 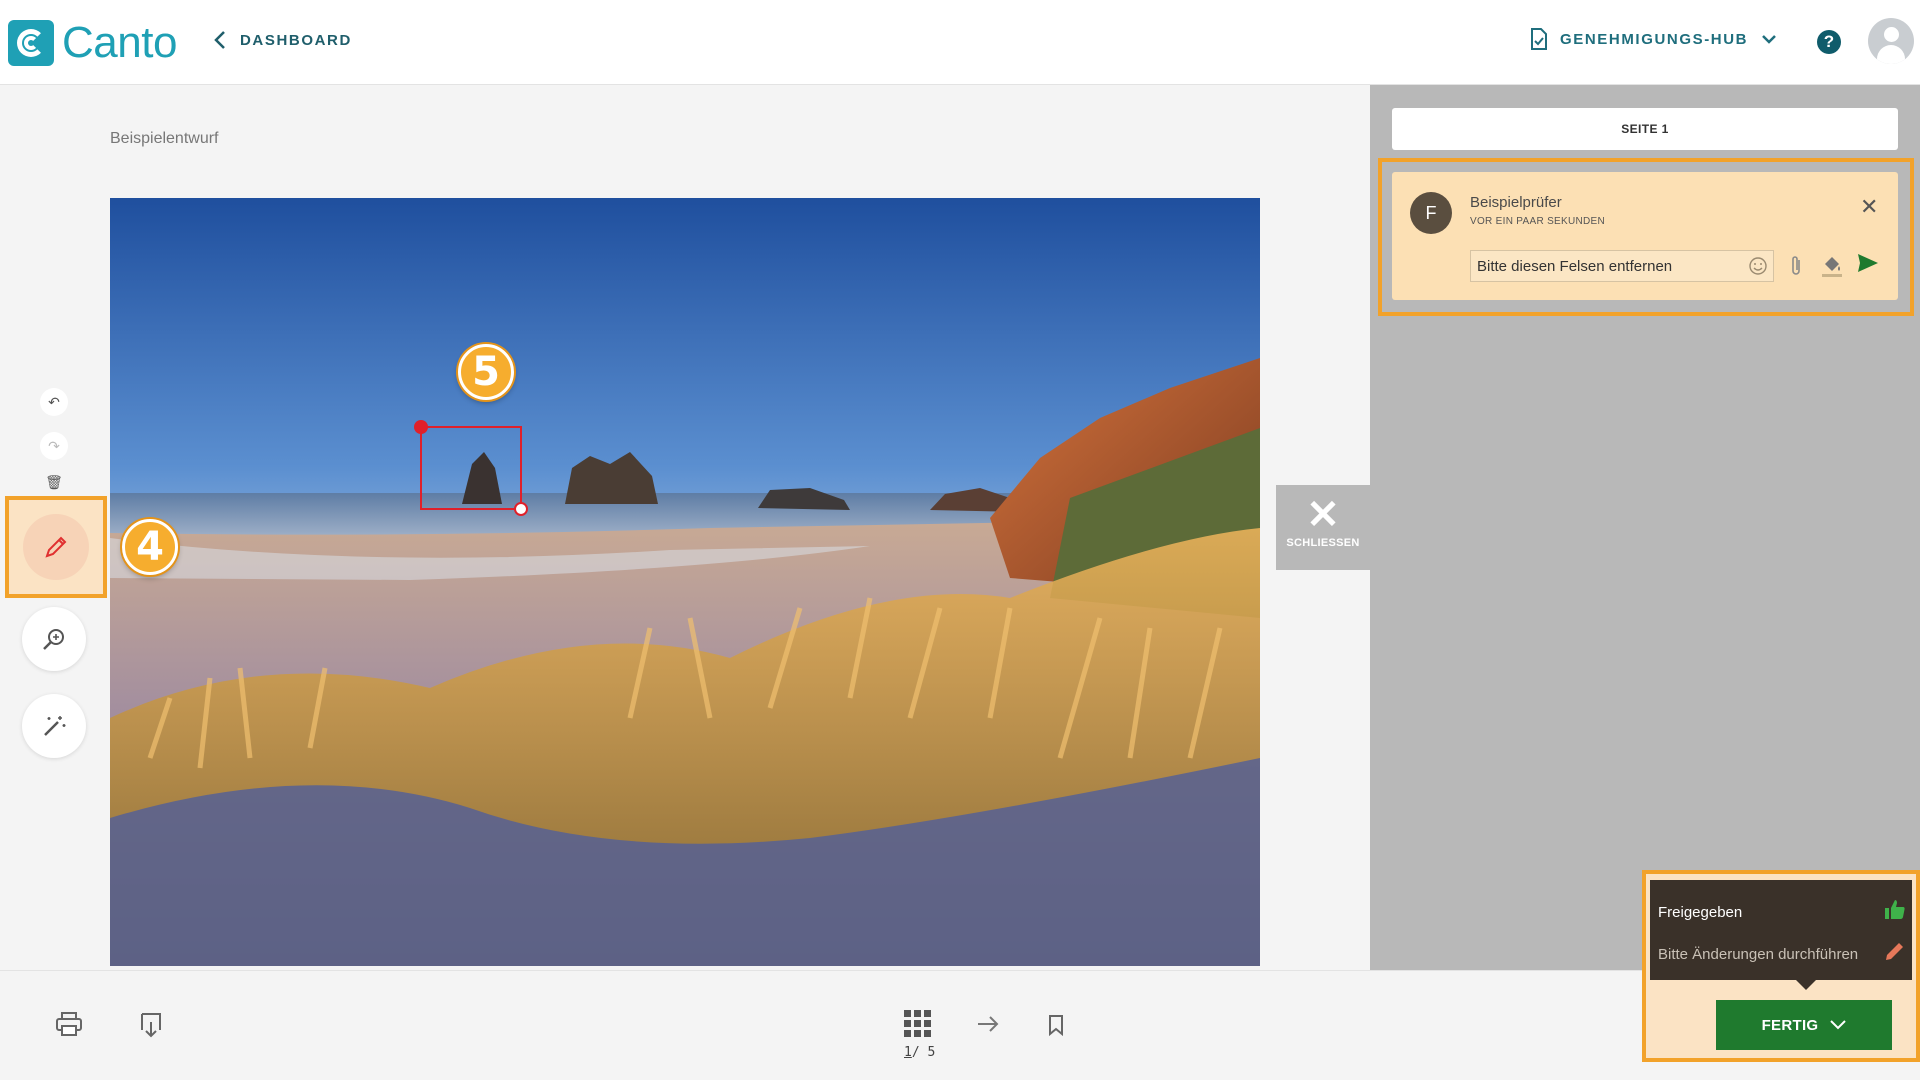 I want to click on hub-label: GENEHMIGUNGS-HUB, so click(x=1654, y=39).